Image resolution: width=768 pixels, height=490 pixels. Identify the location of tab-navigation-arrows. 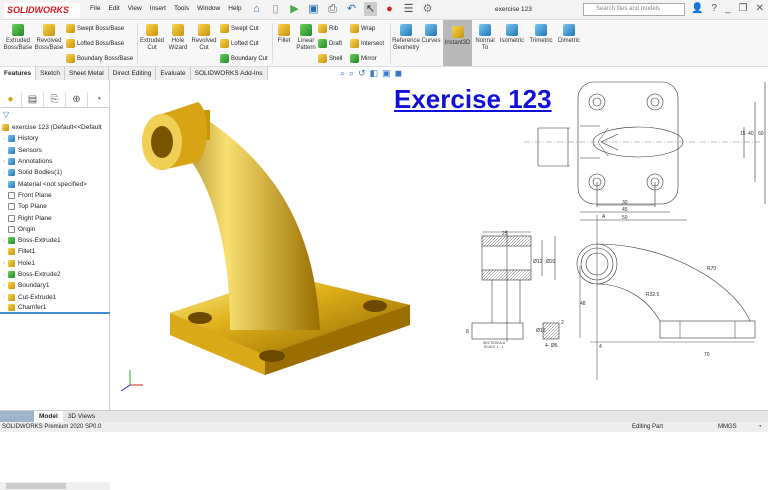
(17, 416).